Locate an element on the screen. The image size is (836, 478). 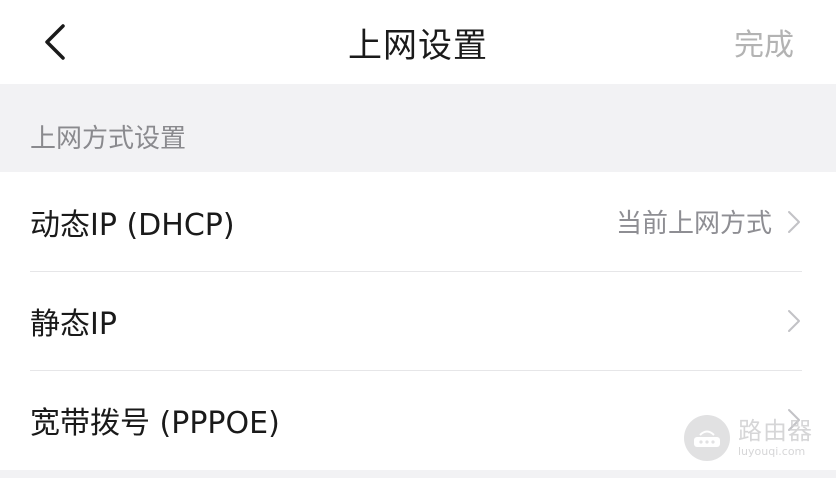
item-label: 静态IP is located at coordinates (73, 324).